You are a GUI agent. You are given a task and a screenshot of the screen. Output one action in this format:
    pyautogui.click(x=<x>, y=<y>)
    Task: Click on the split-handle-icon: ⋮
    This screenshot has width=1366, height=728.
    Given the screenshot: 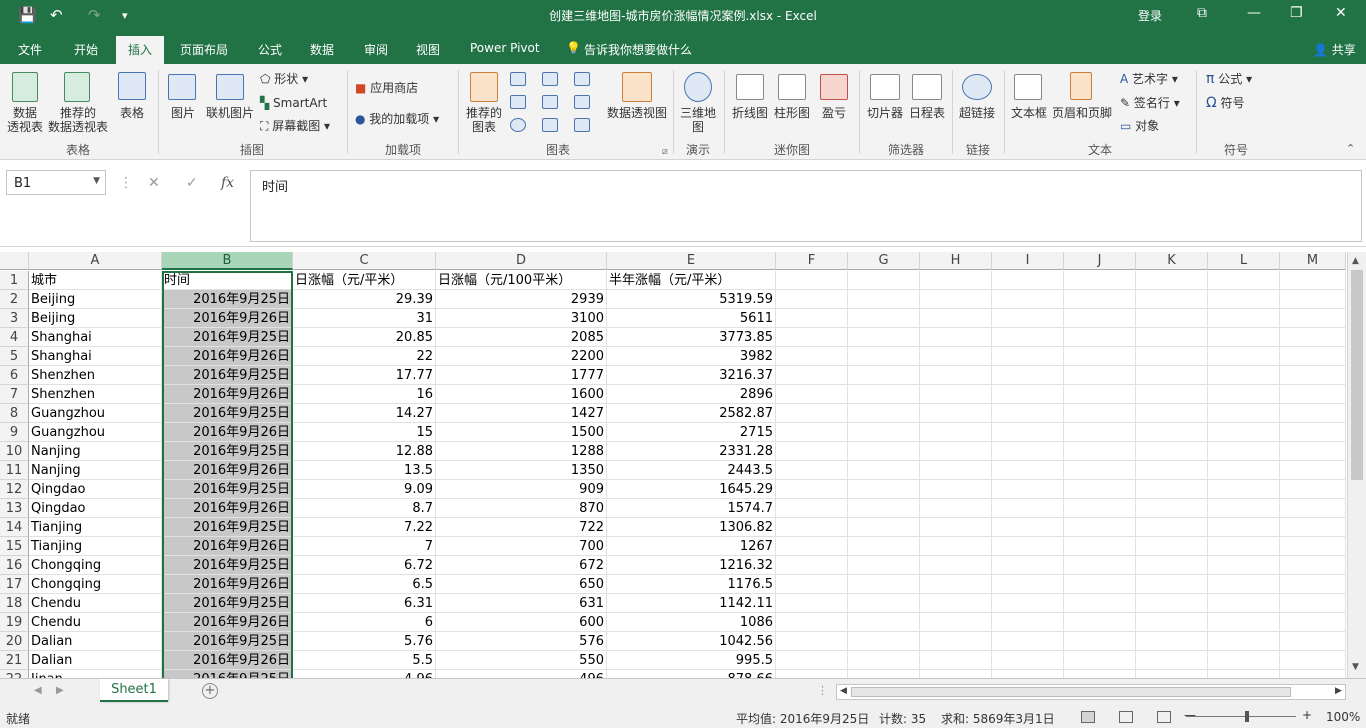 What is the action you would take?
    pyautogui.click(x=822, y=690)
    